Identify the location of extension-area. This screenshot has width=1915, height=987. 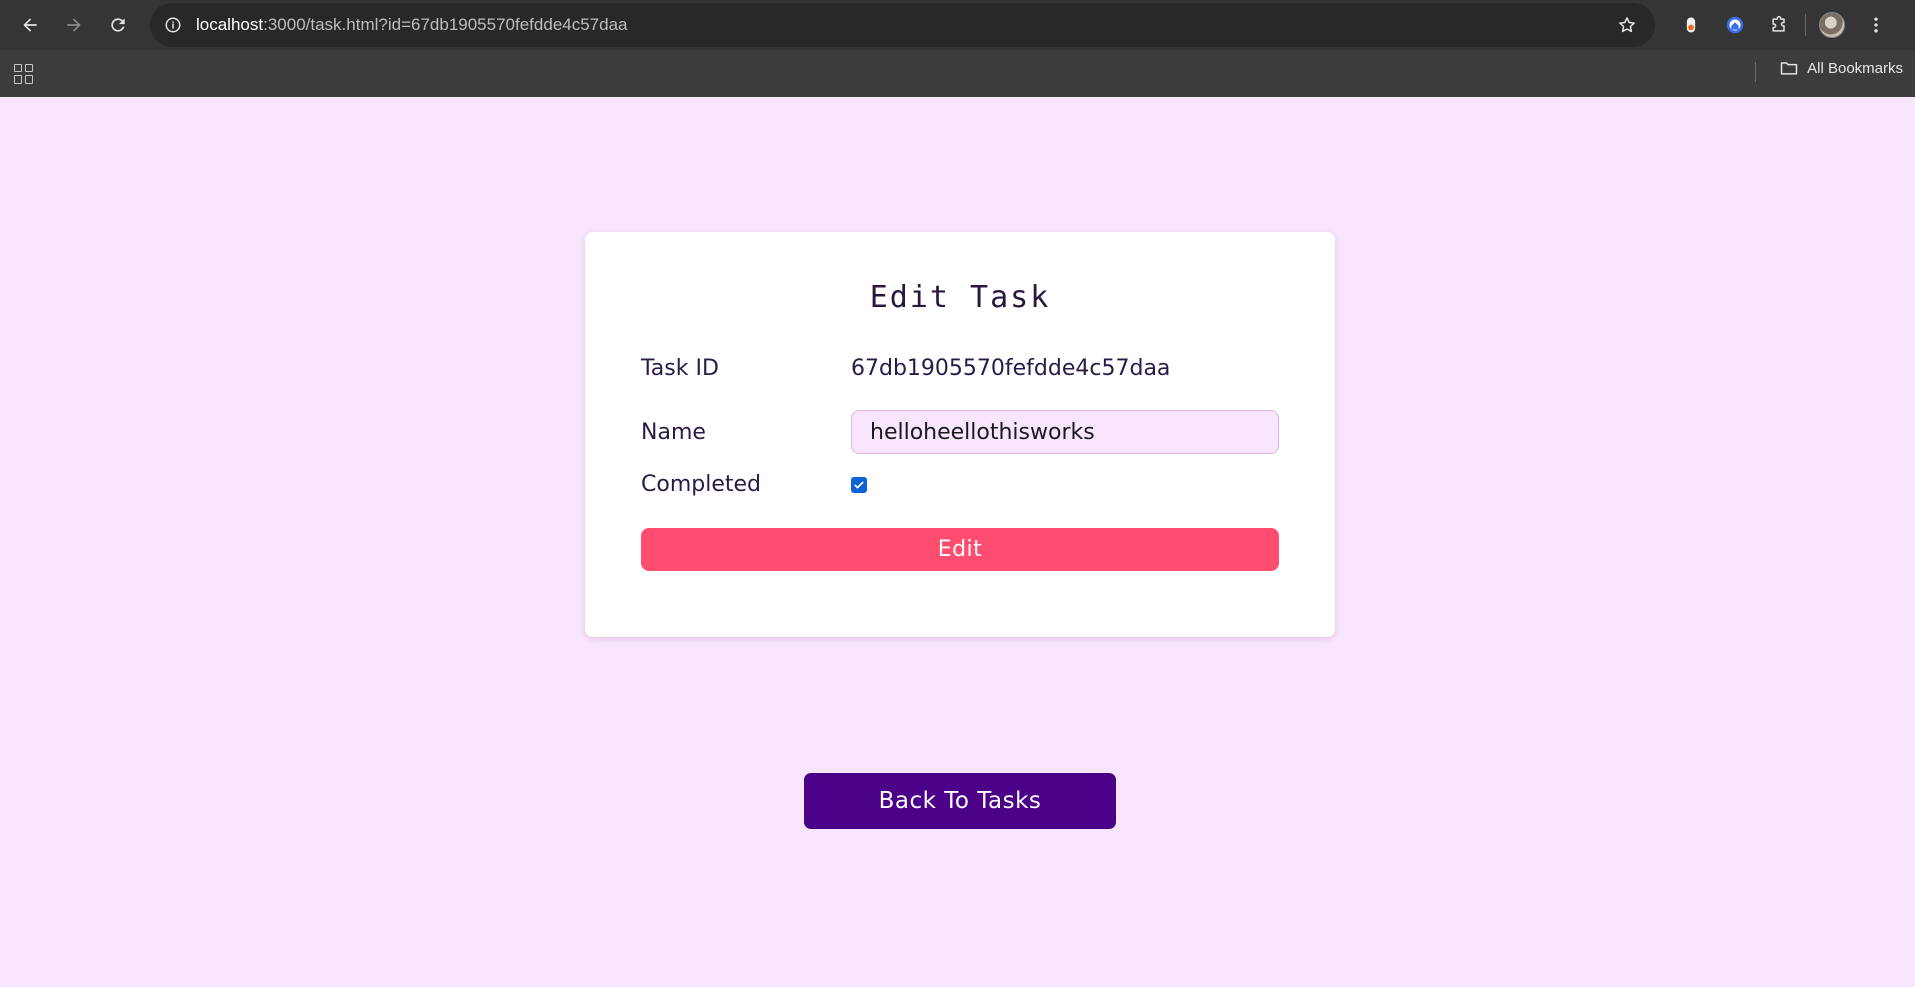
(1783, 25).